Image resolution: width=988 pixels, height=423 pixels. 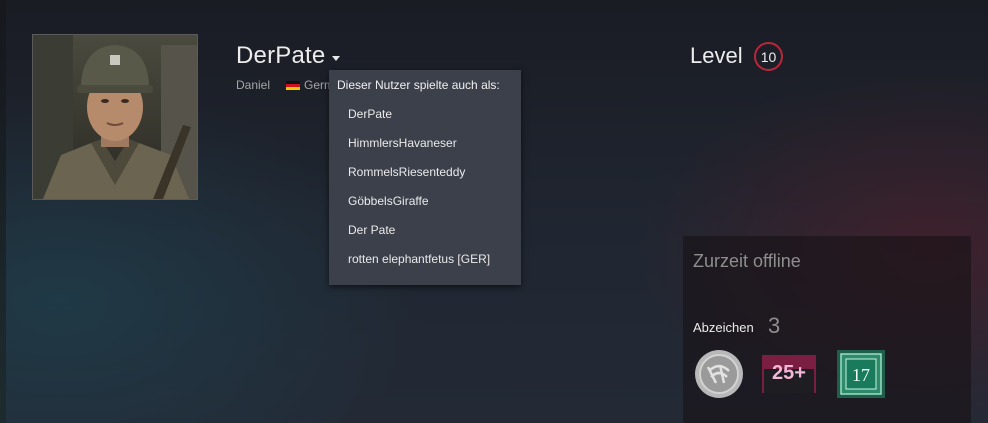 What do you see at coordinates (371, 230) in the screenshot?
I see `alias-item: Der Pate` at bounding box center [371, 230].